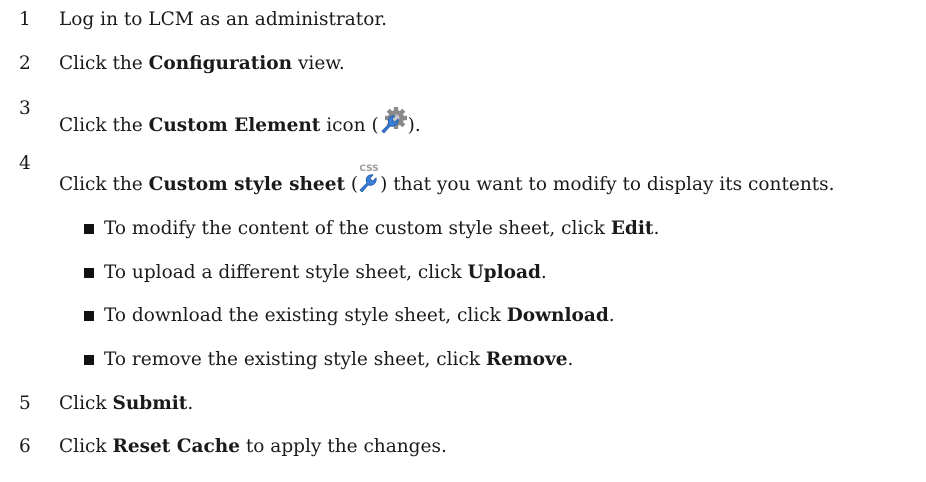 The image size is (926, 482). I want to click on ui-term-download: Download, so click(557, 315).